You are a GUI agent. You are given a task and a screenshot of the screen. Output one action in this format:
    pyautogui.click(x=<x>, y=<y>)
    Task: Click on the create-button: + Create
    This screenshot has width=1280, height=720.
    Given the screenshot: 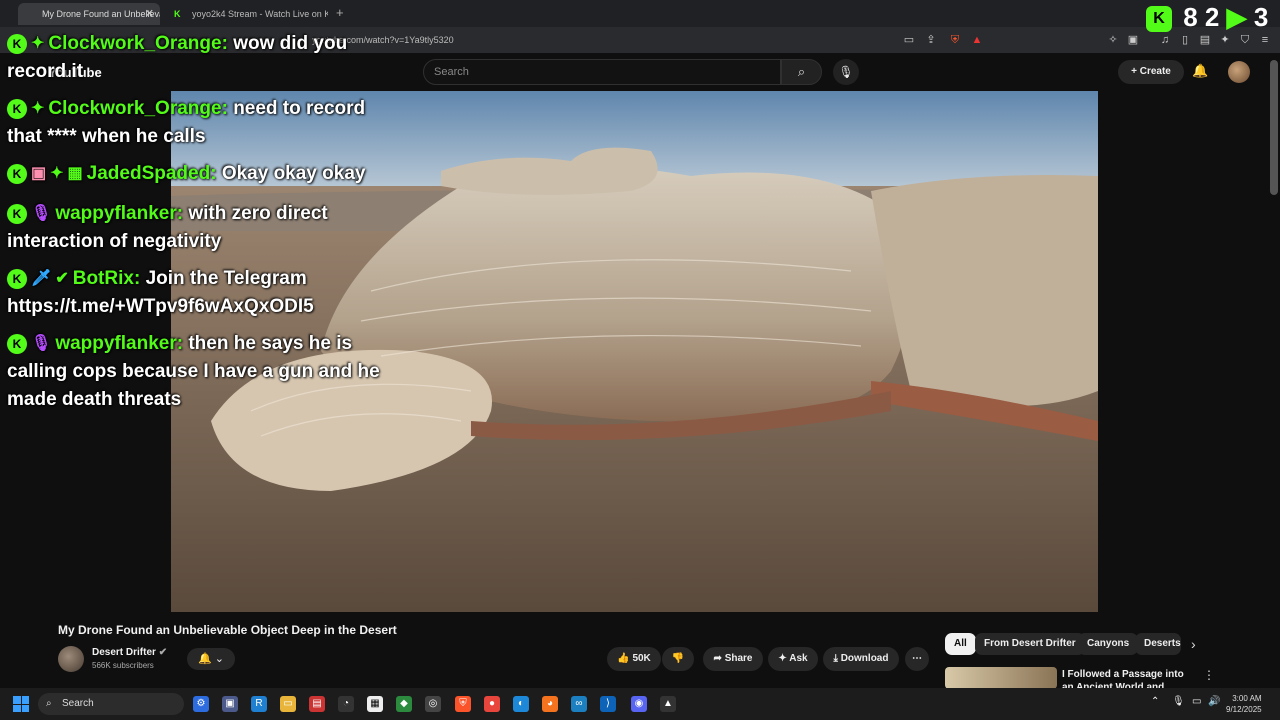 What is the action you would take?
    pyautogui.click(x=1151, y=72)
    